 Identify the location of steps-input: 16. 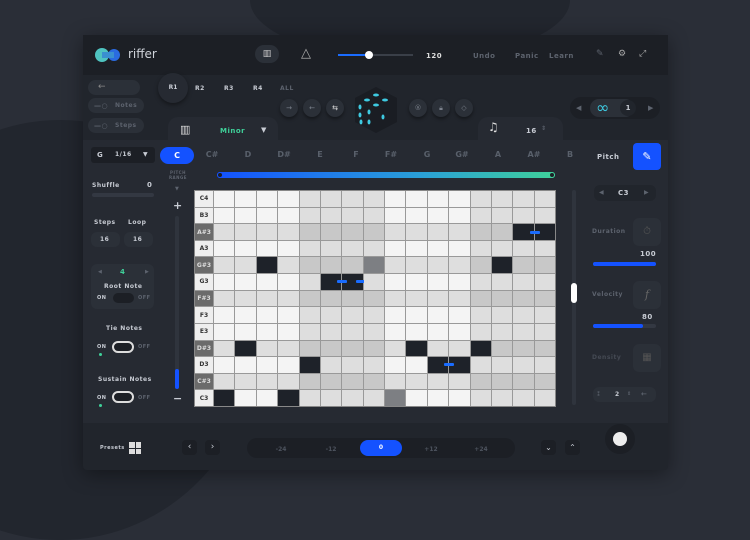
(105, 239).